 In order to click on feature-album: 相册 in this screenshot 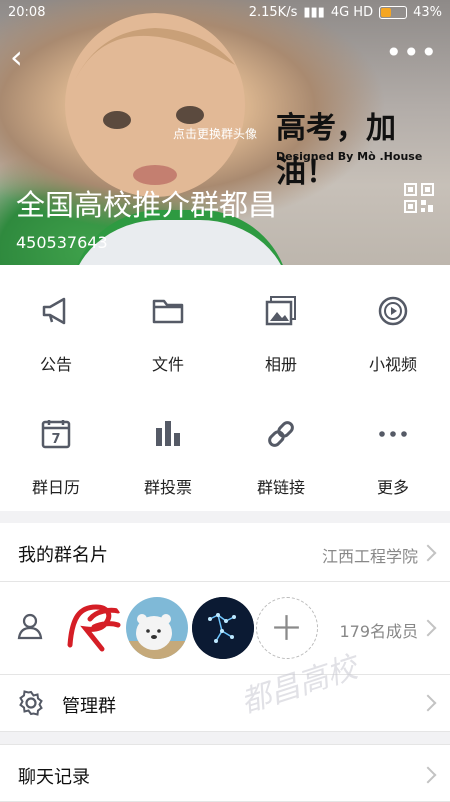, I will do `click(281, 326)`.